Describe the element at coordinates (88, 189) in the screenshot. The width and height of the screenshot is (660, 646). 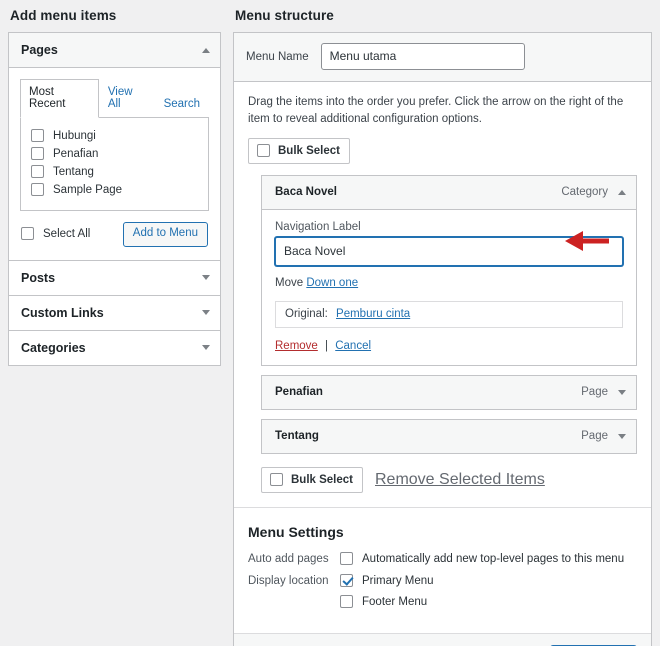
I see `page-label-sample-page: Sample Page` at that location.